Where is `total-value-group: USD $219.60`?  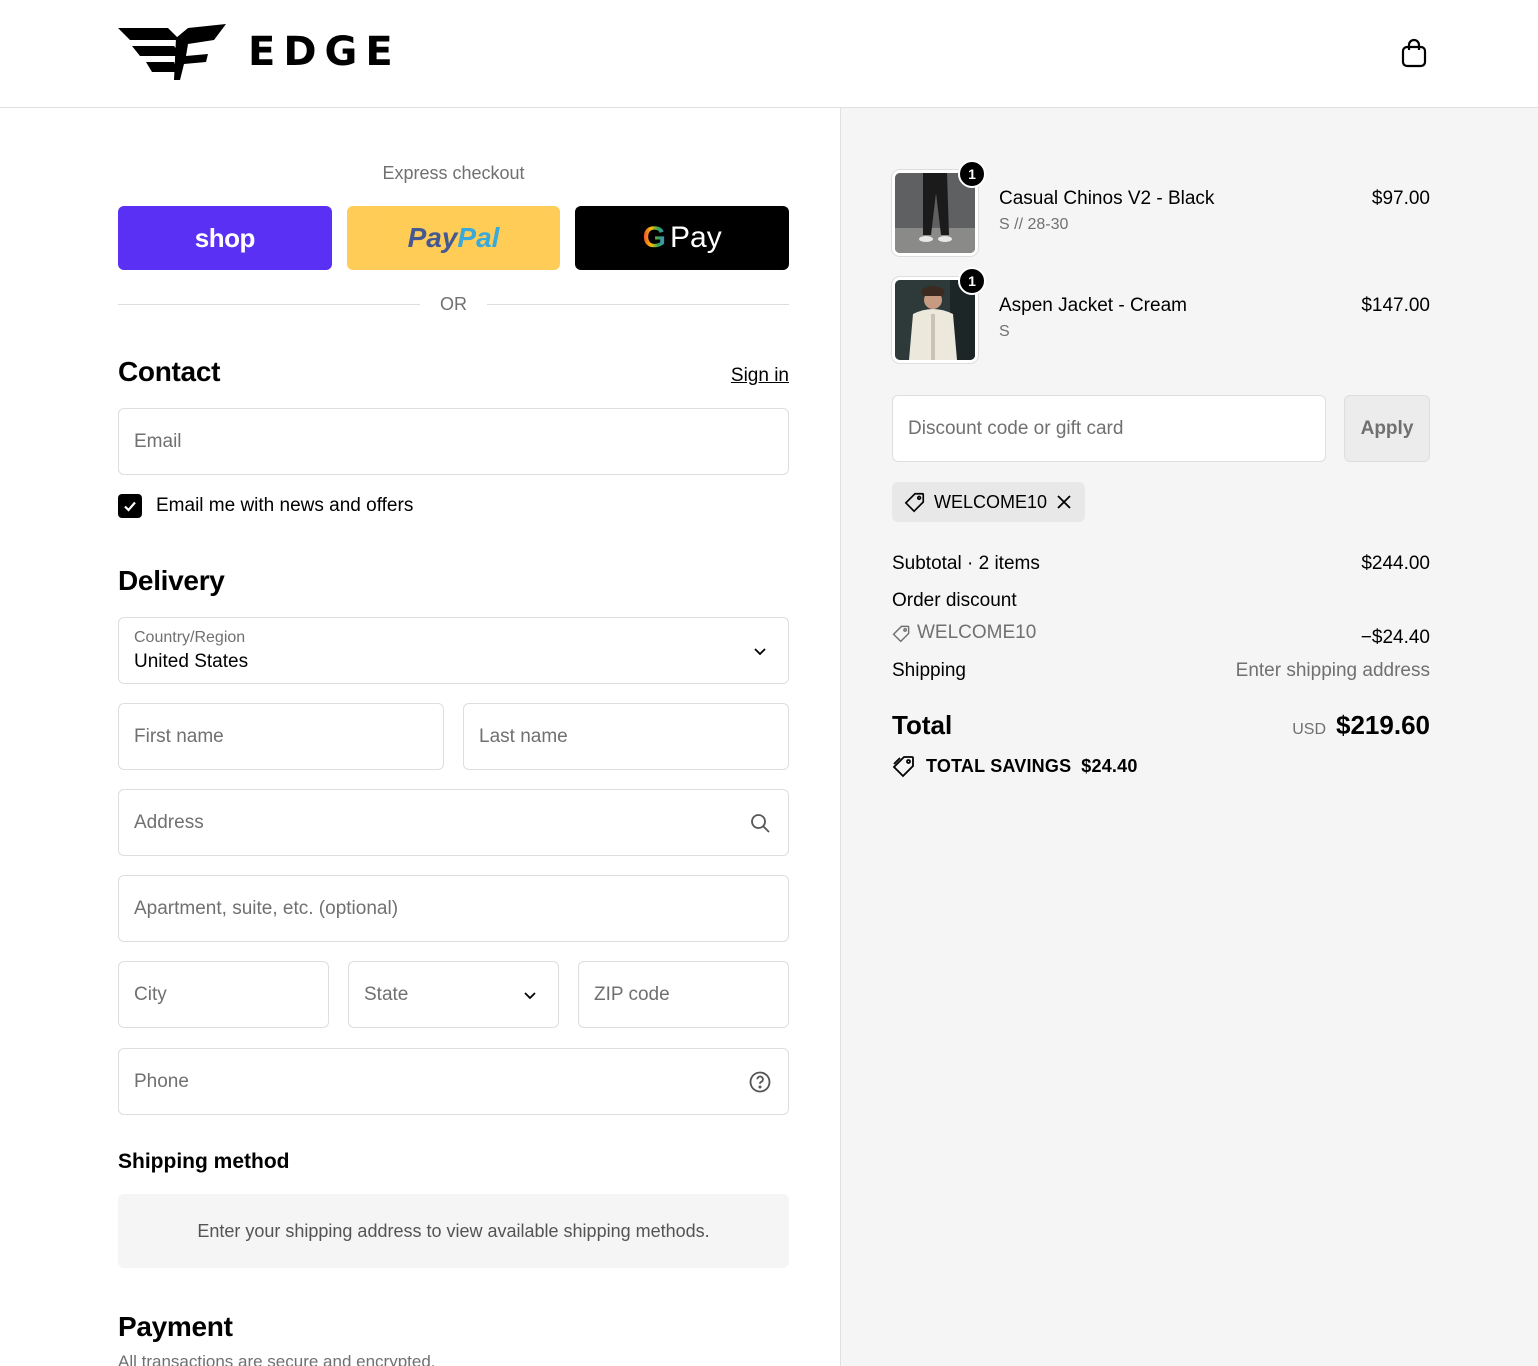 total-value-group: USD $219.60 is located at coordinates (1361, 725).